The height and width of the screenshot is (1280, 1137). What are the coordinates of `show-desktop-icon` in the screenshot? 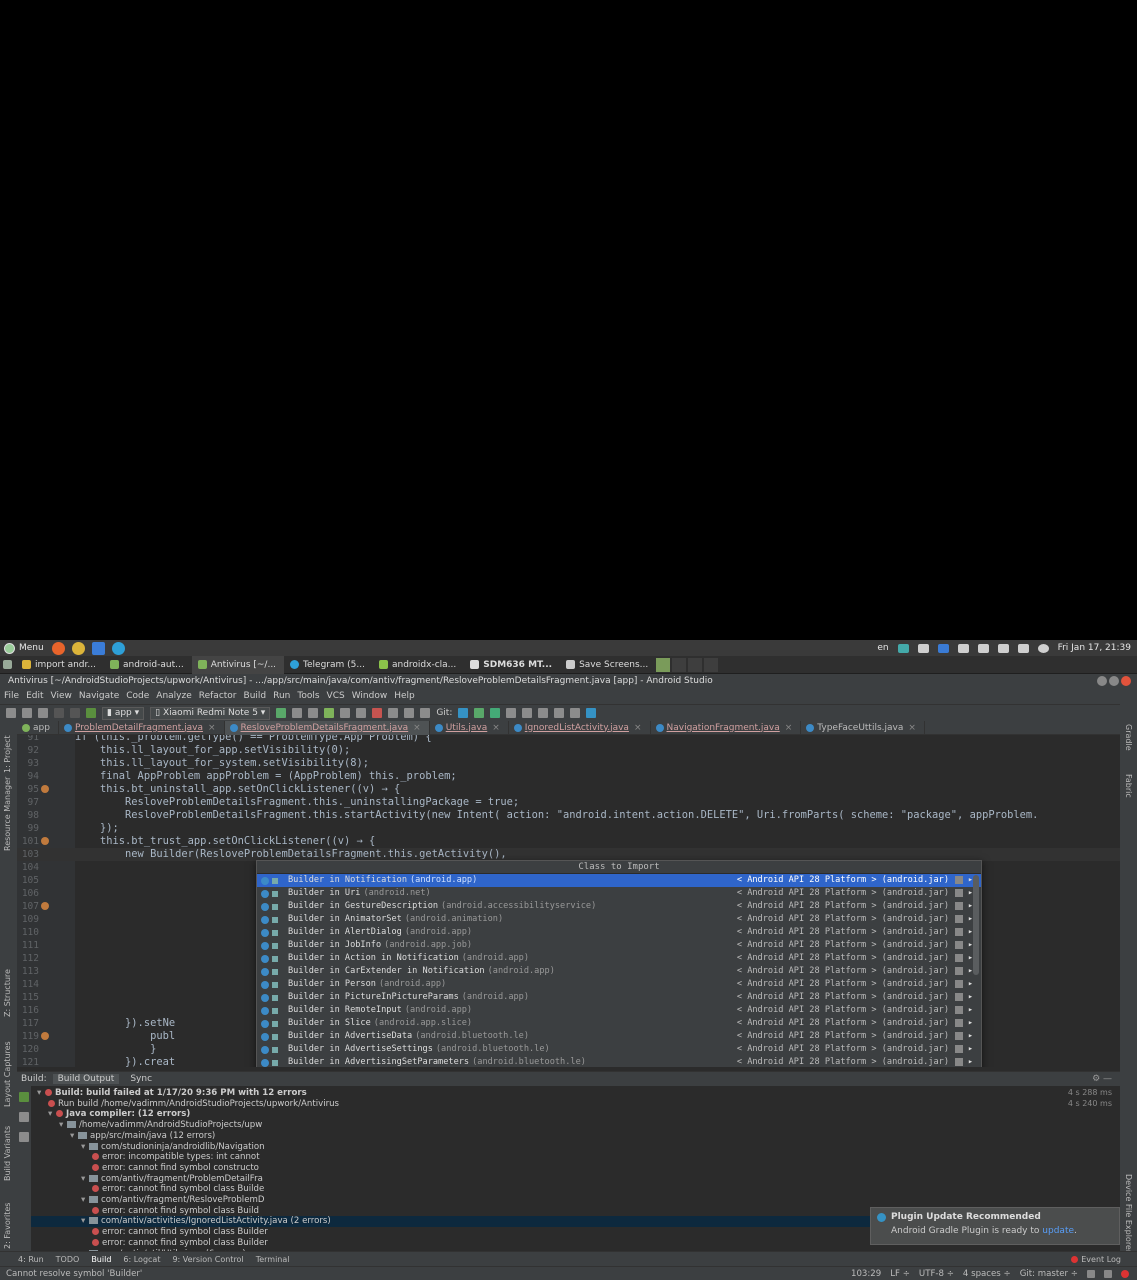 It's located at (7, 664).